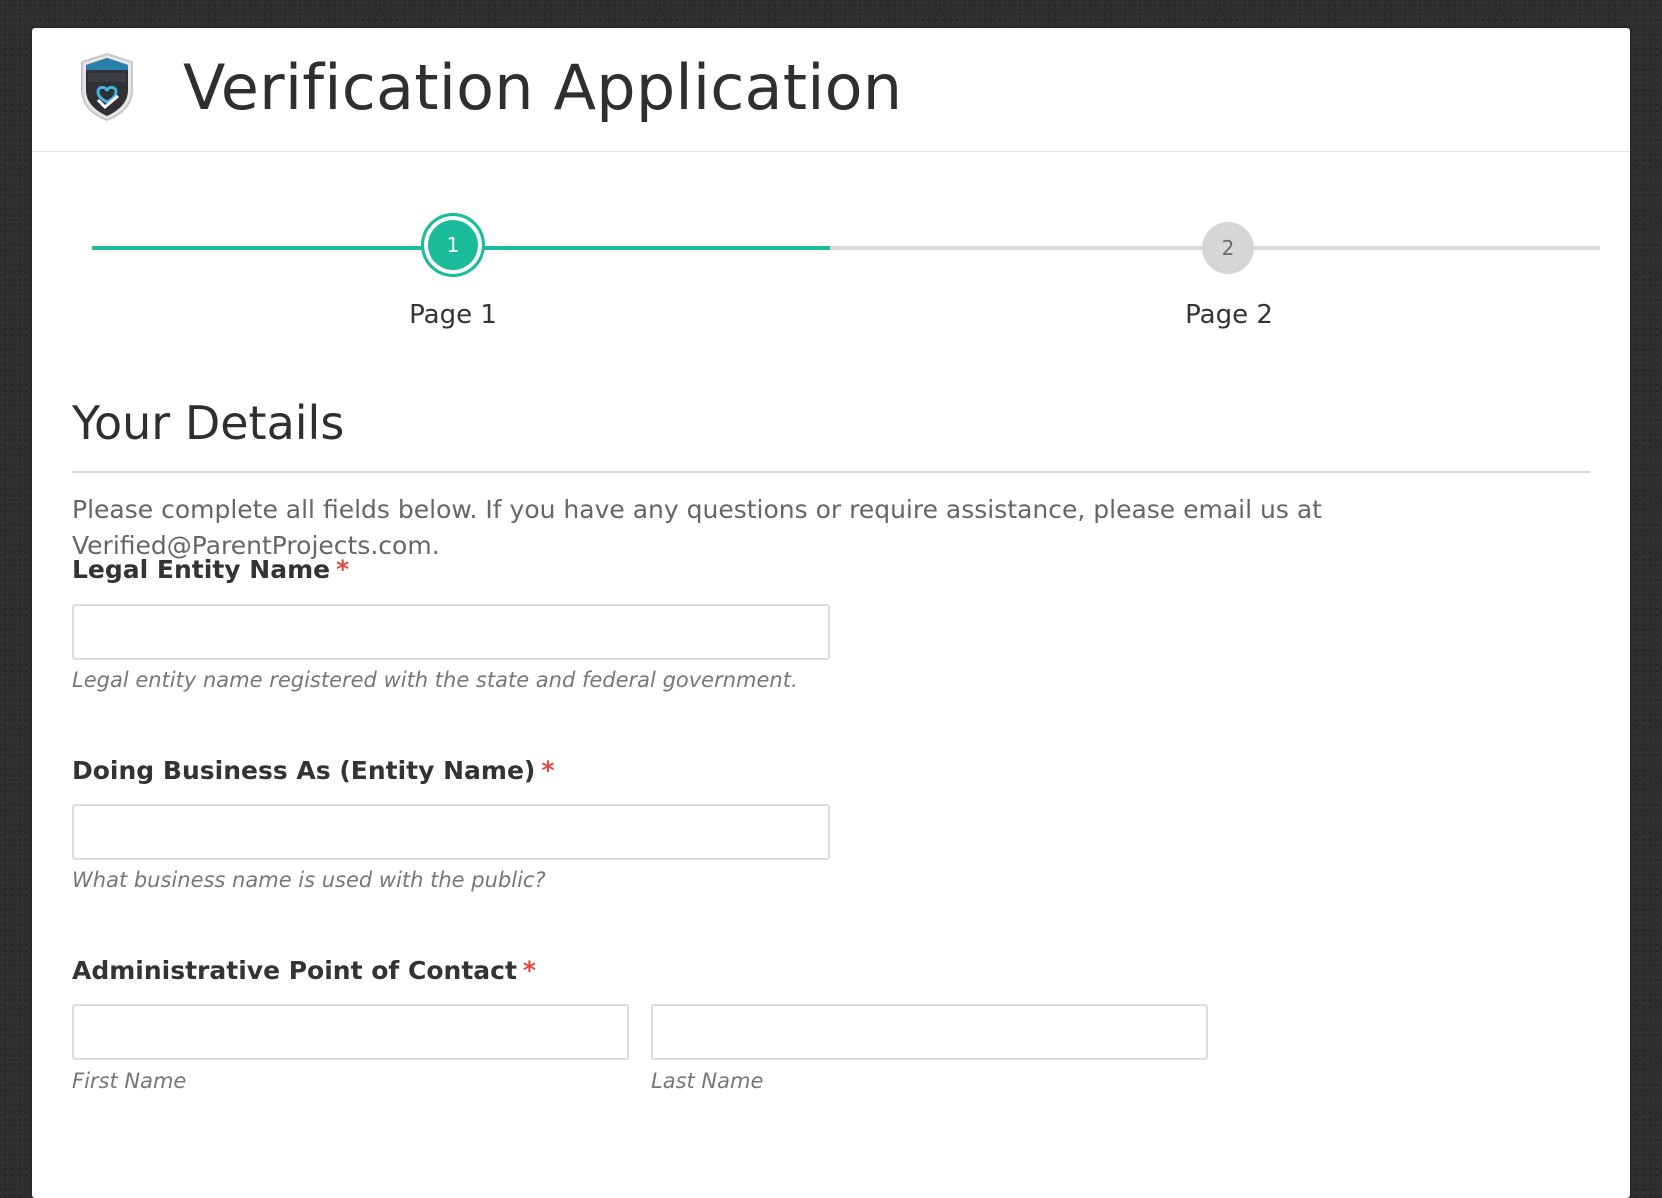  Describe the element at coordinates (129, 1081) in the screenshot. I see `first-name-hint: First Name` at that location.